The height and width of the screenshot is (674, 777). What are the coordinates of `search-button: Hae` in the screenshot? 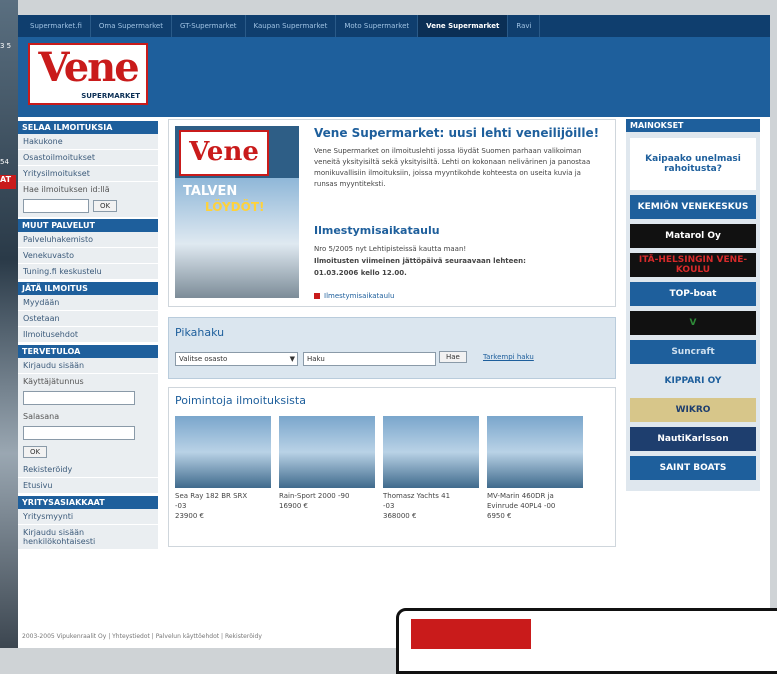 It's located at (453, 357).